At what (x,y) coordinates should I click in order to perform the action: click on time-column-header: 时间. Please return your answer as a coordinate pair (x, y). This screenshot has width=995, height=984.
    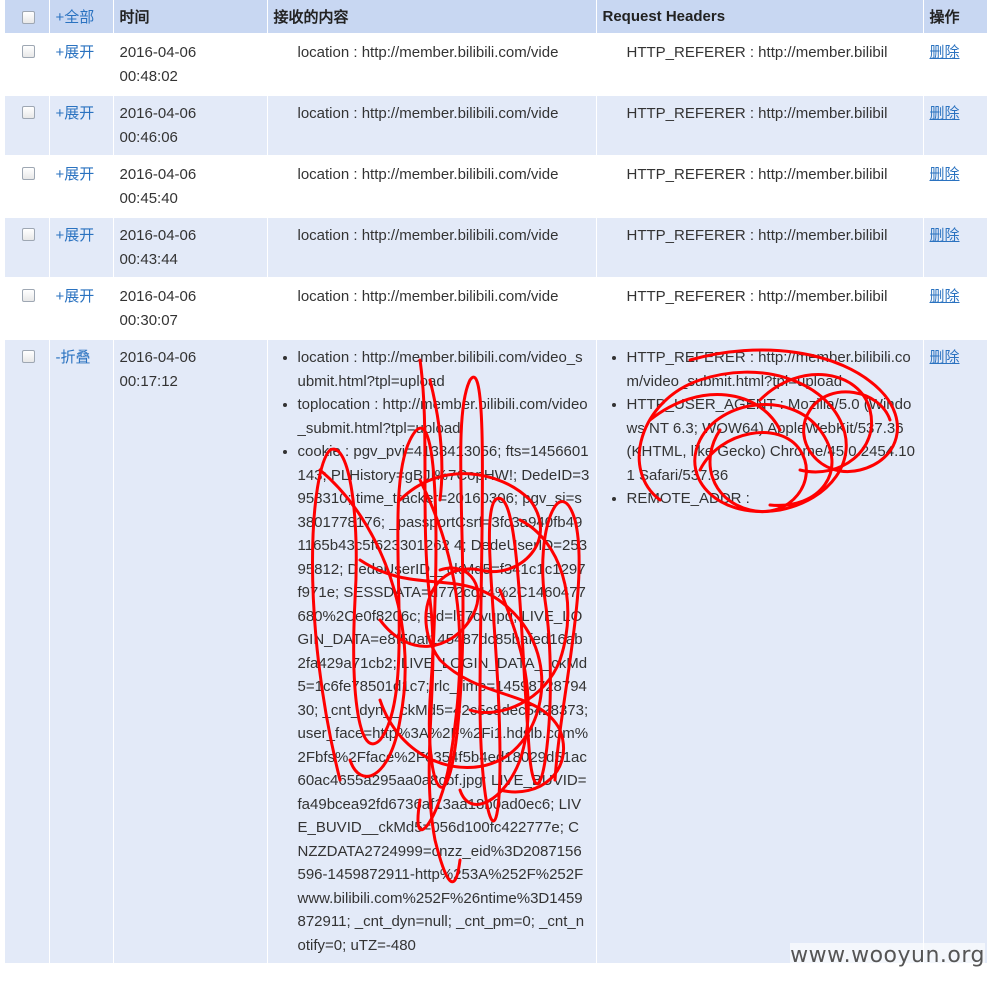
    Looking at the image, I should click on (190, 17).